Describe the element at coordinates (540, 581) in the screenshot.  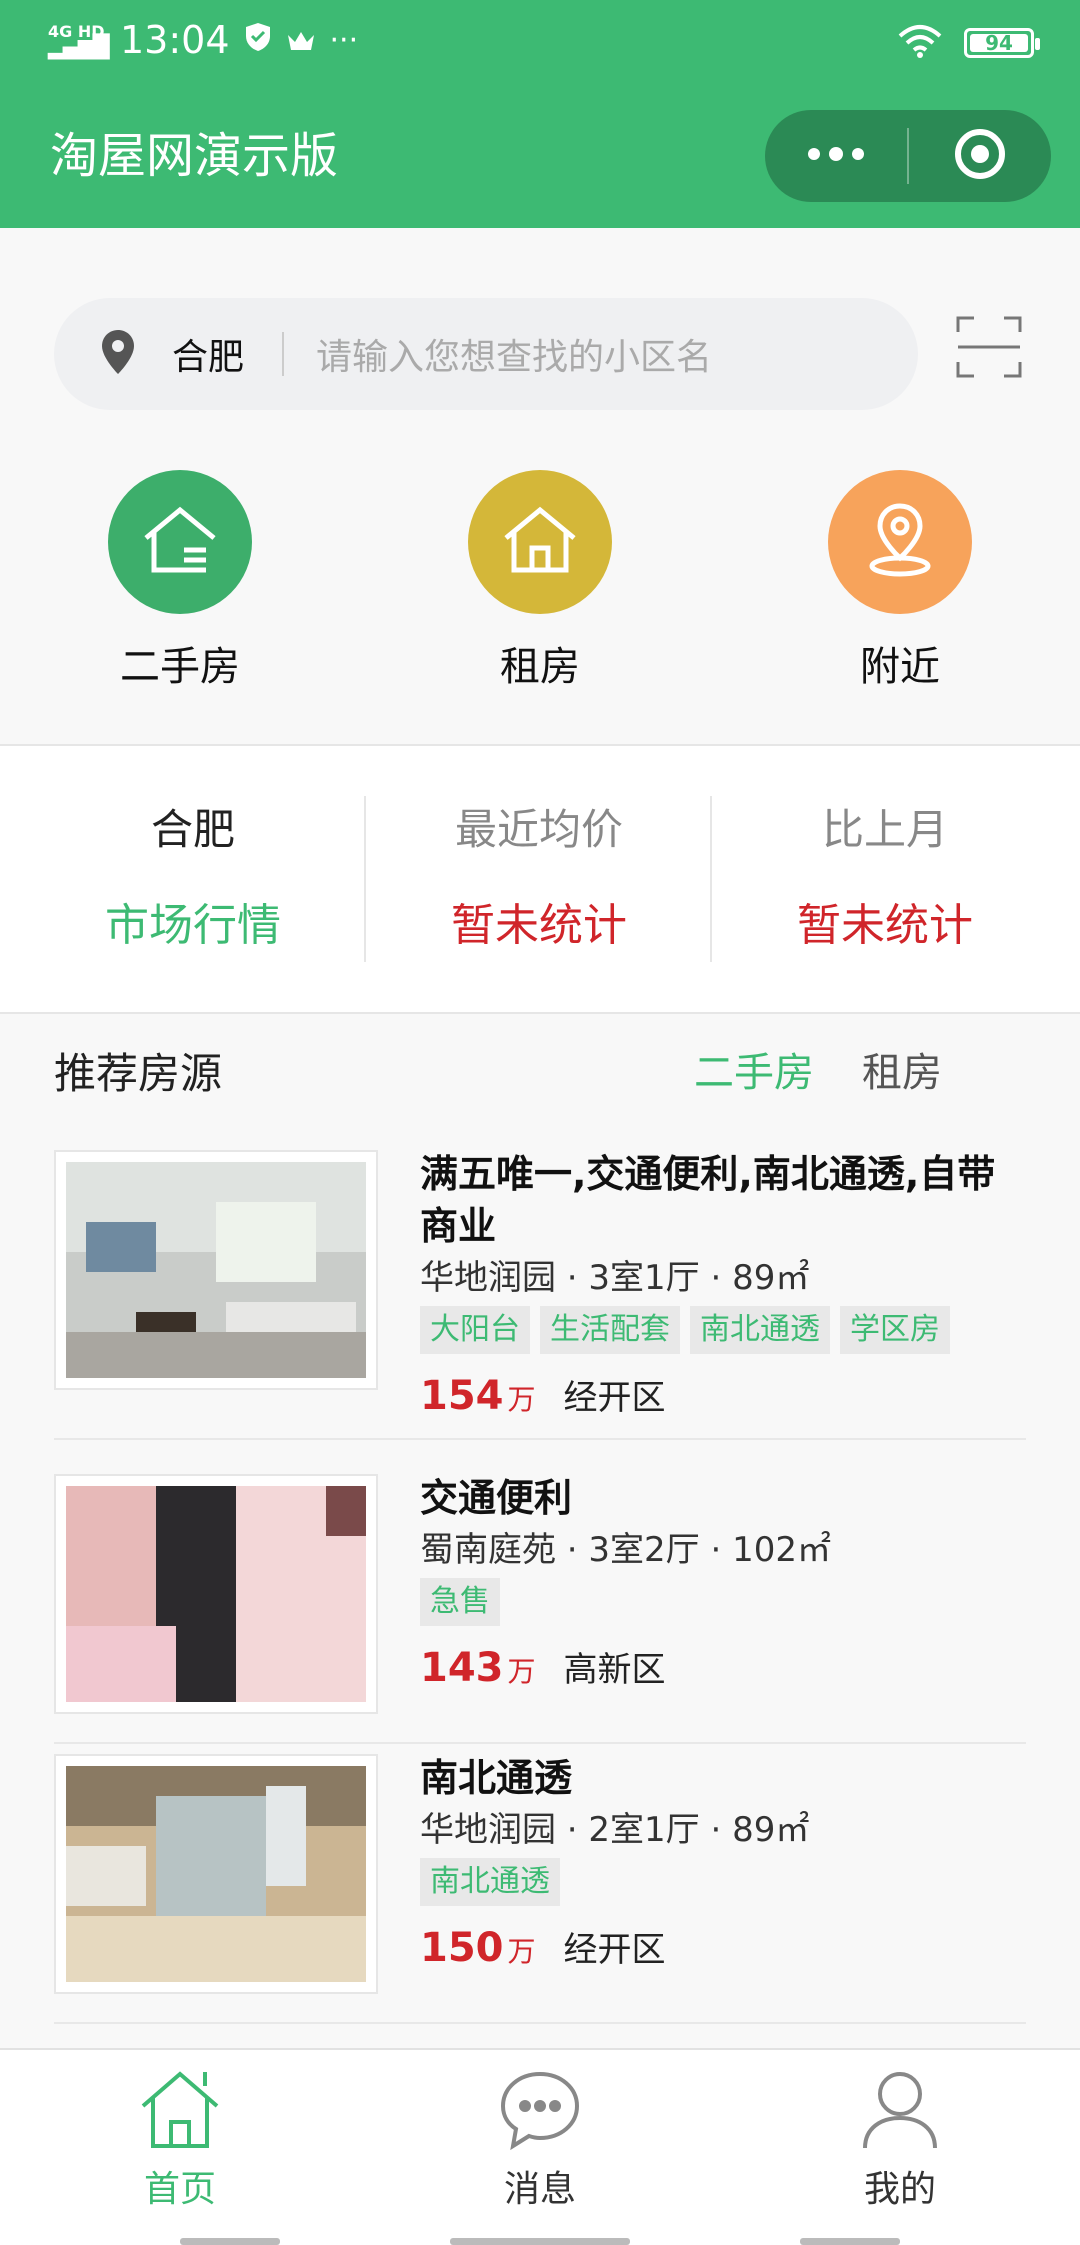
I see `quick-nav-rent: 租房` at that location.